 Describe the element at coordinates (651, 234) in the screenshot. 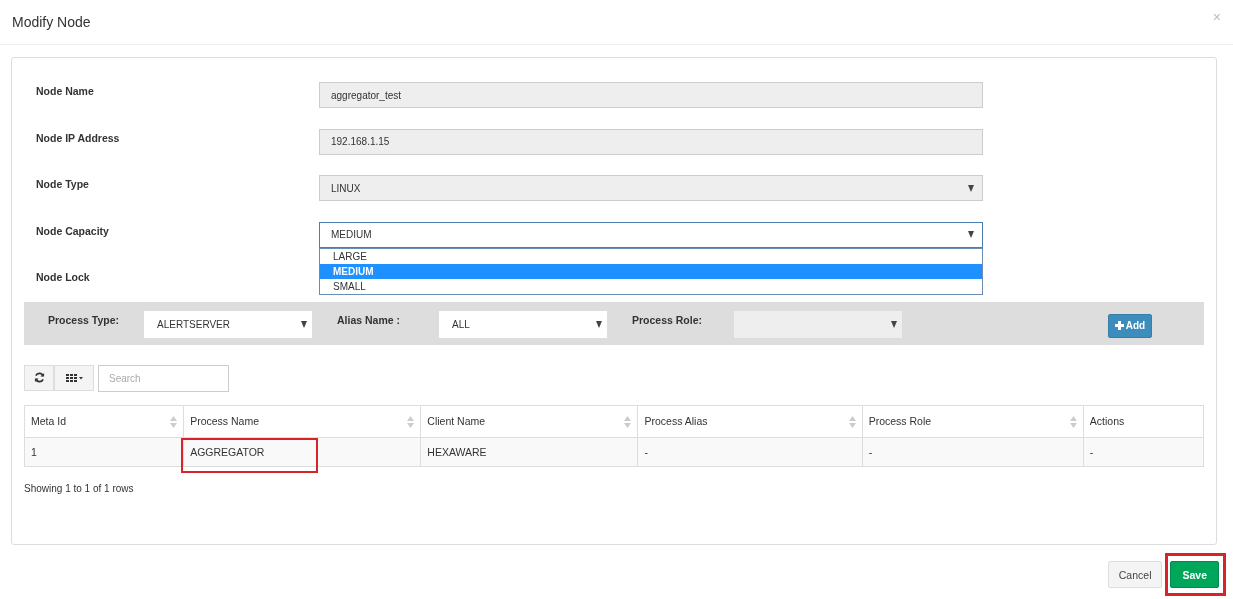

I see `select-field: MEDIUM` at that location.